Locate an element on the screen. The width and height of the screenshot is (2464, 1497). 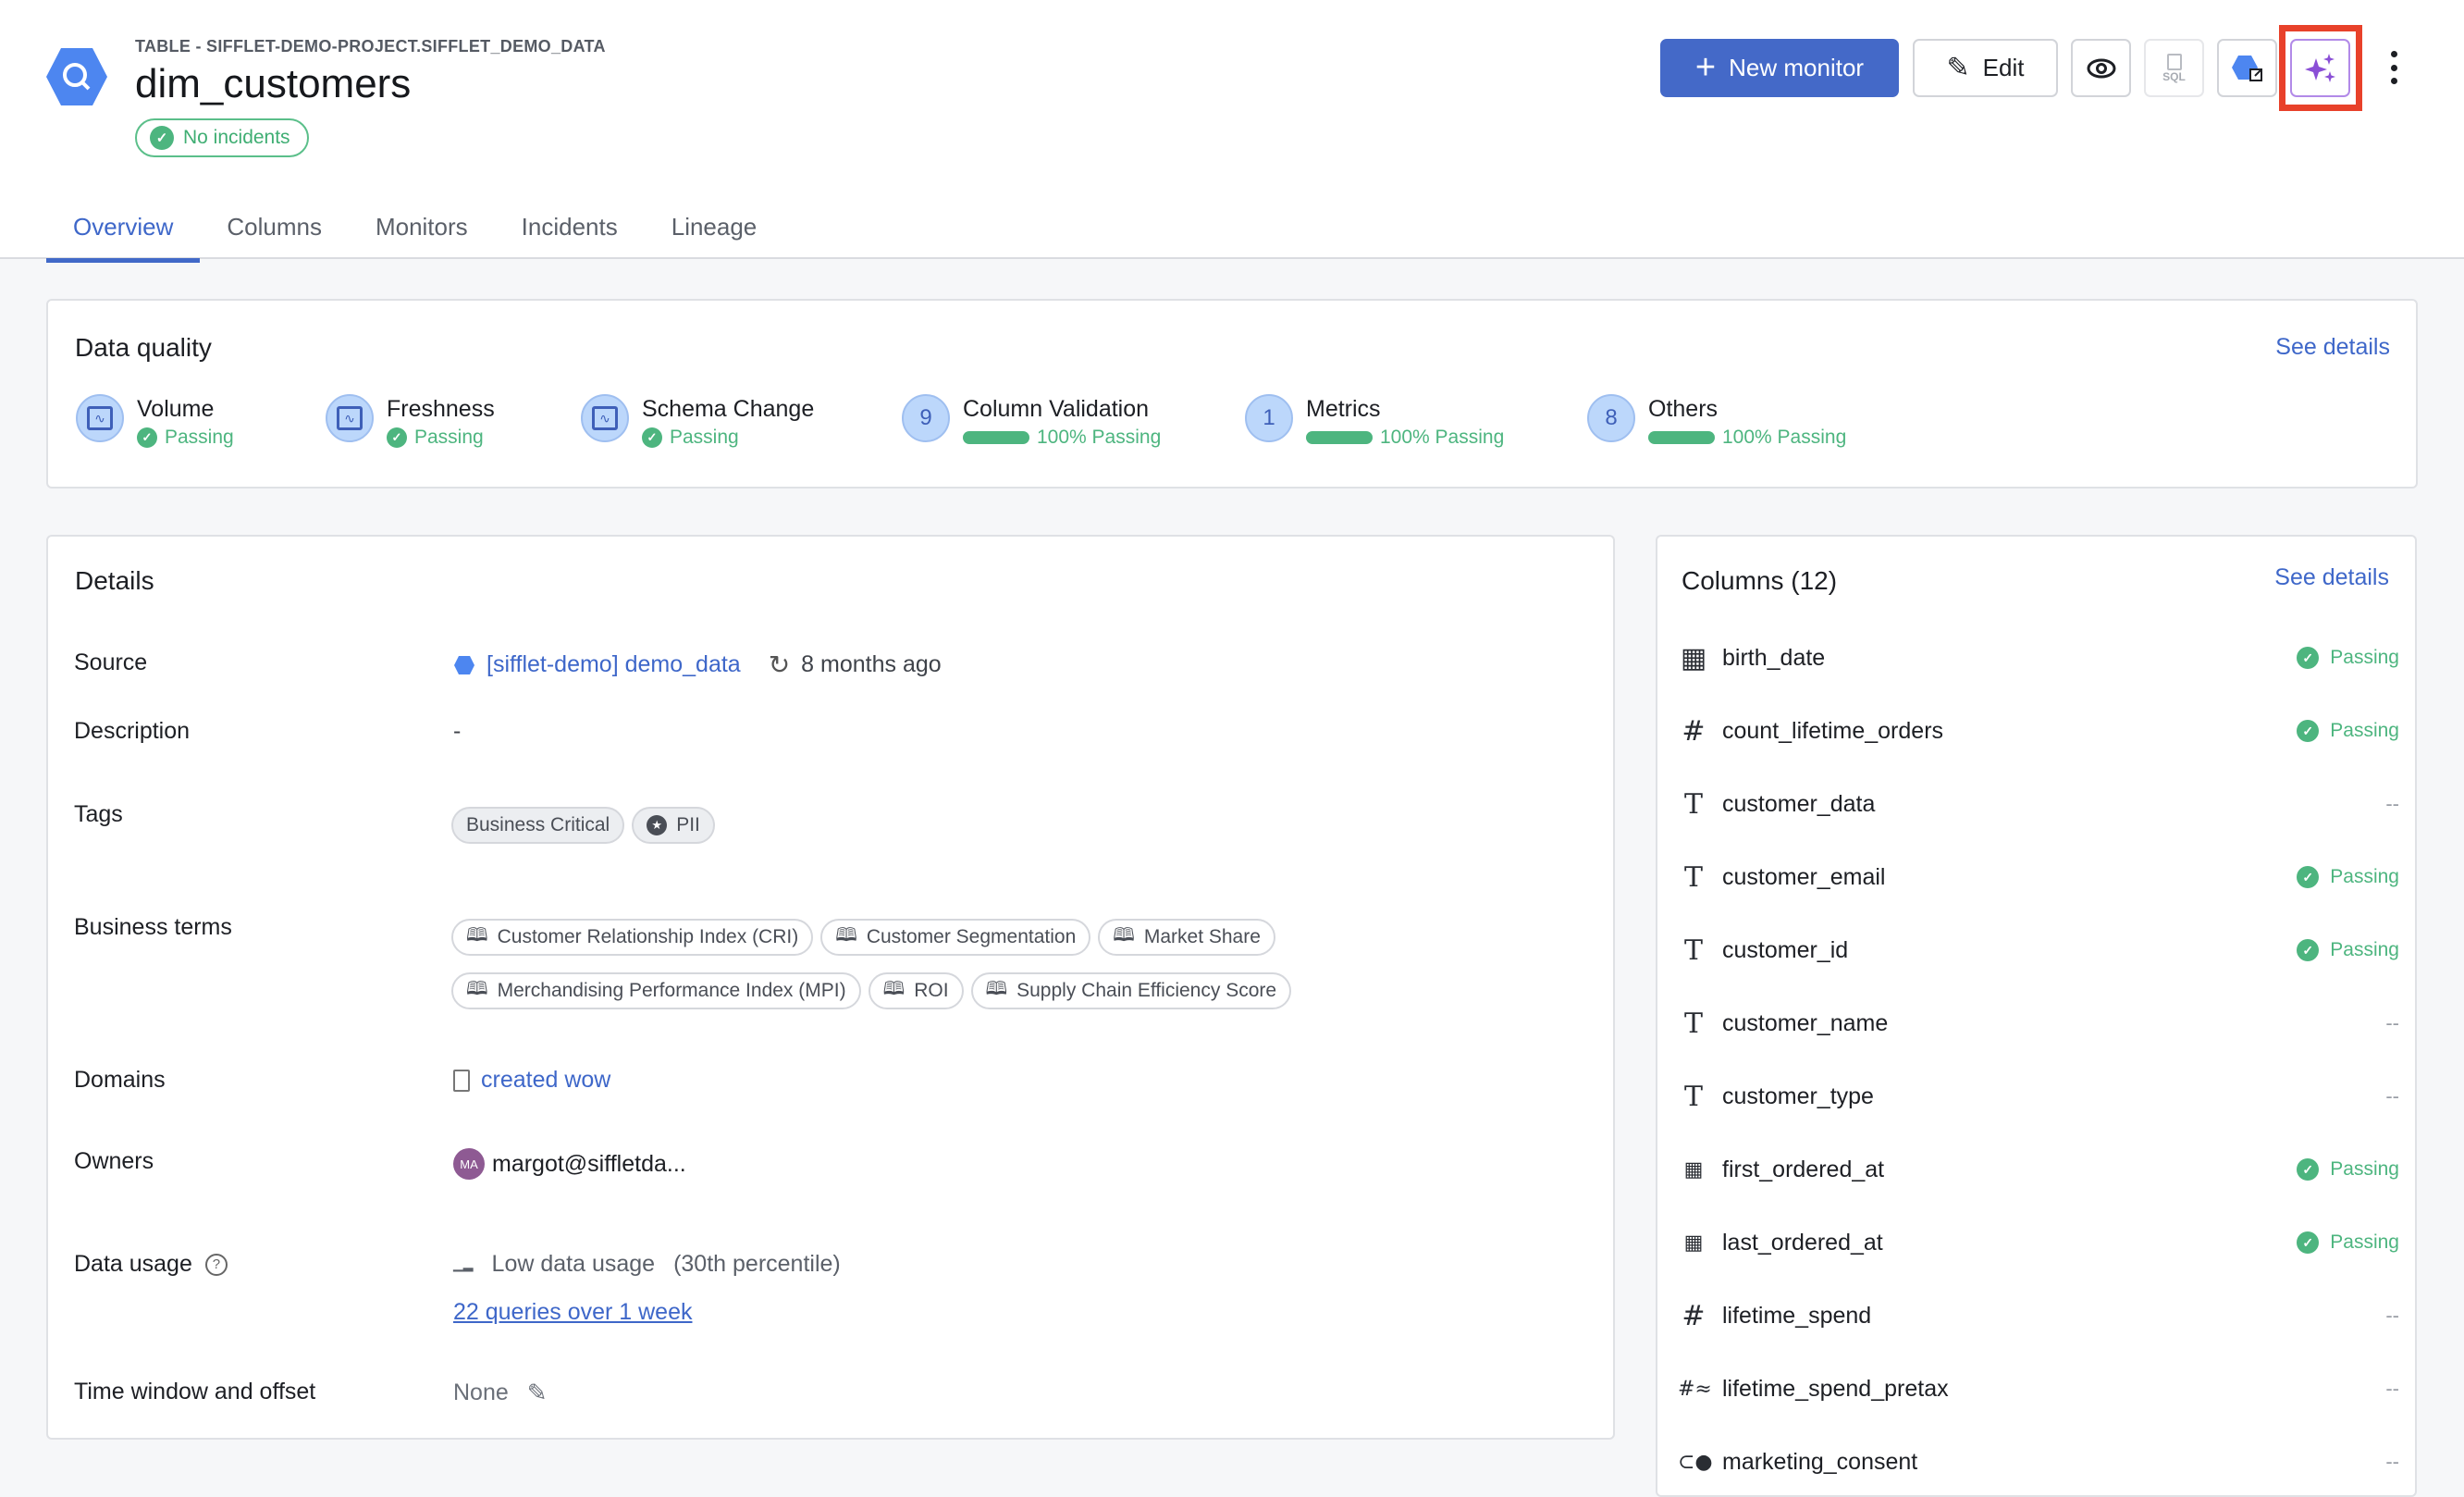
business-term-chip: 🕮 Merchandising Performance Index (MPI) is located at coordinates (656, 990).